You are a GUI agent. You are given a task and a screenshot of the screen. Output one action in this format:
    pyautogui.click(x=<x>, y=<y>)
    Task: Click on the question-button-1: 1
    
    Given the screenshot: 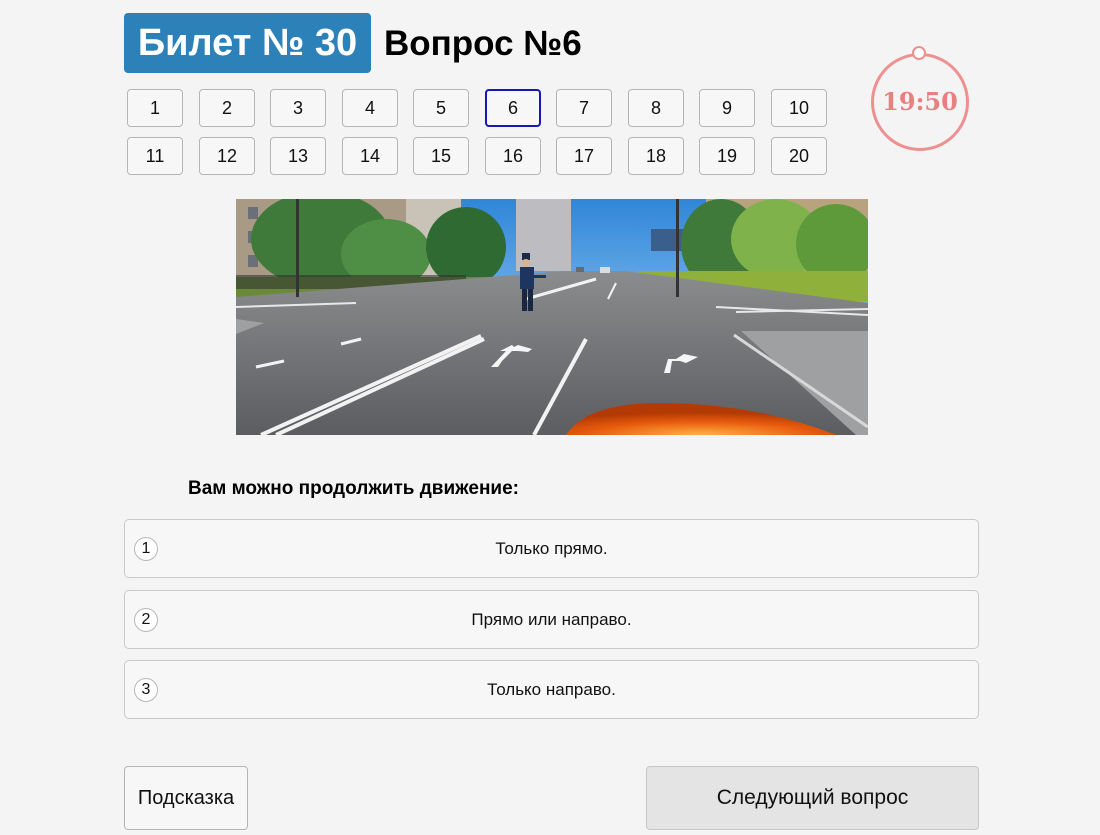 What is the action you would take?
    pyautogui.click(x=155, y=108)
    